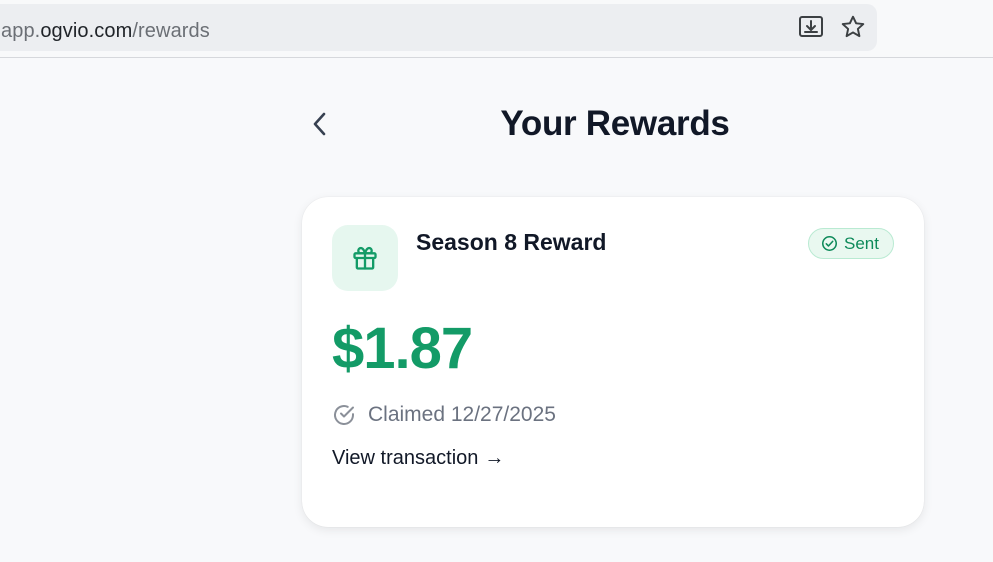  What do you see at coordinates (861, 243) in the screenshot?
I see `status-label: Sent` at bounding box center [861, 243].